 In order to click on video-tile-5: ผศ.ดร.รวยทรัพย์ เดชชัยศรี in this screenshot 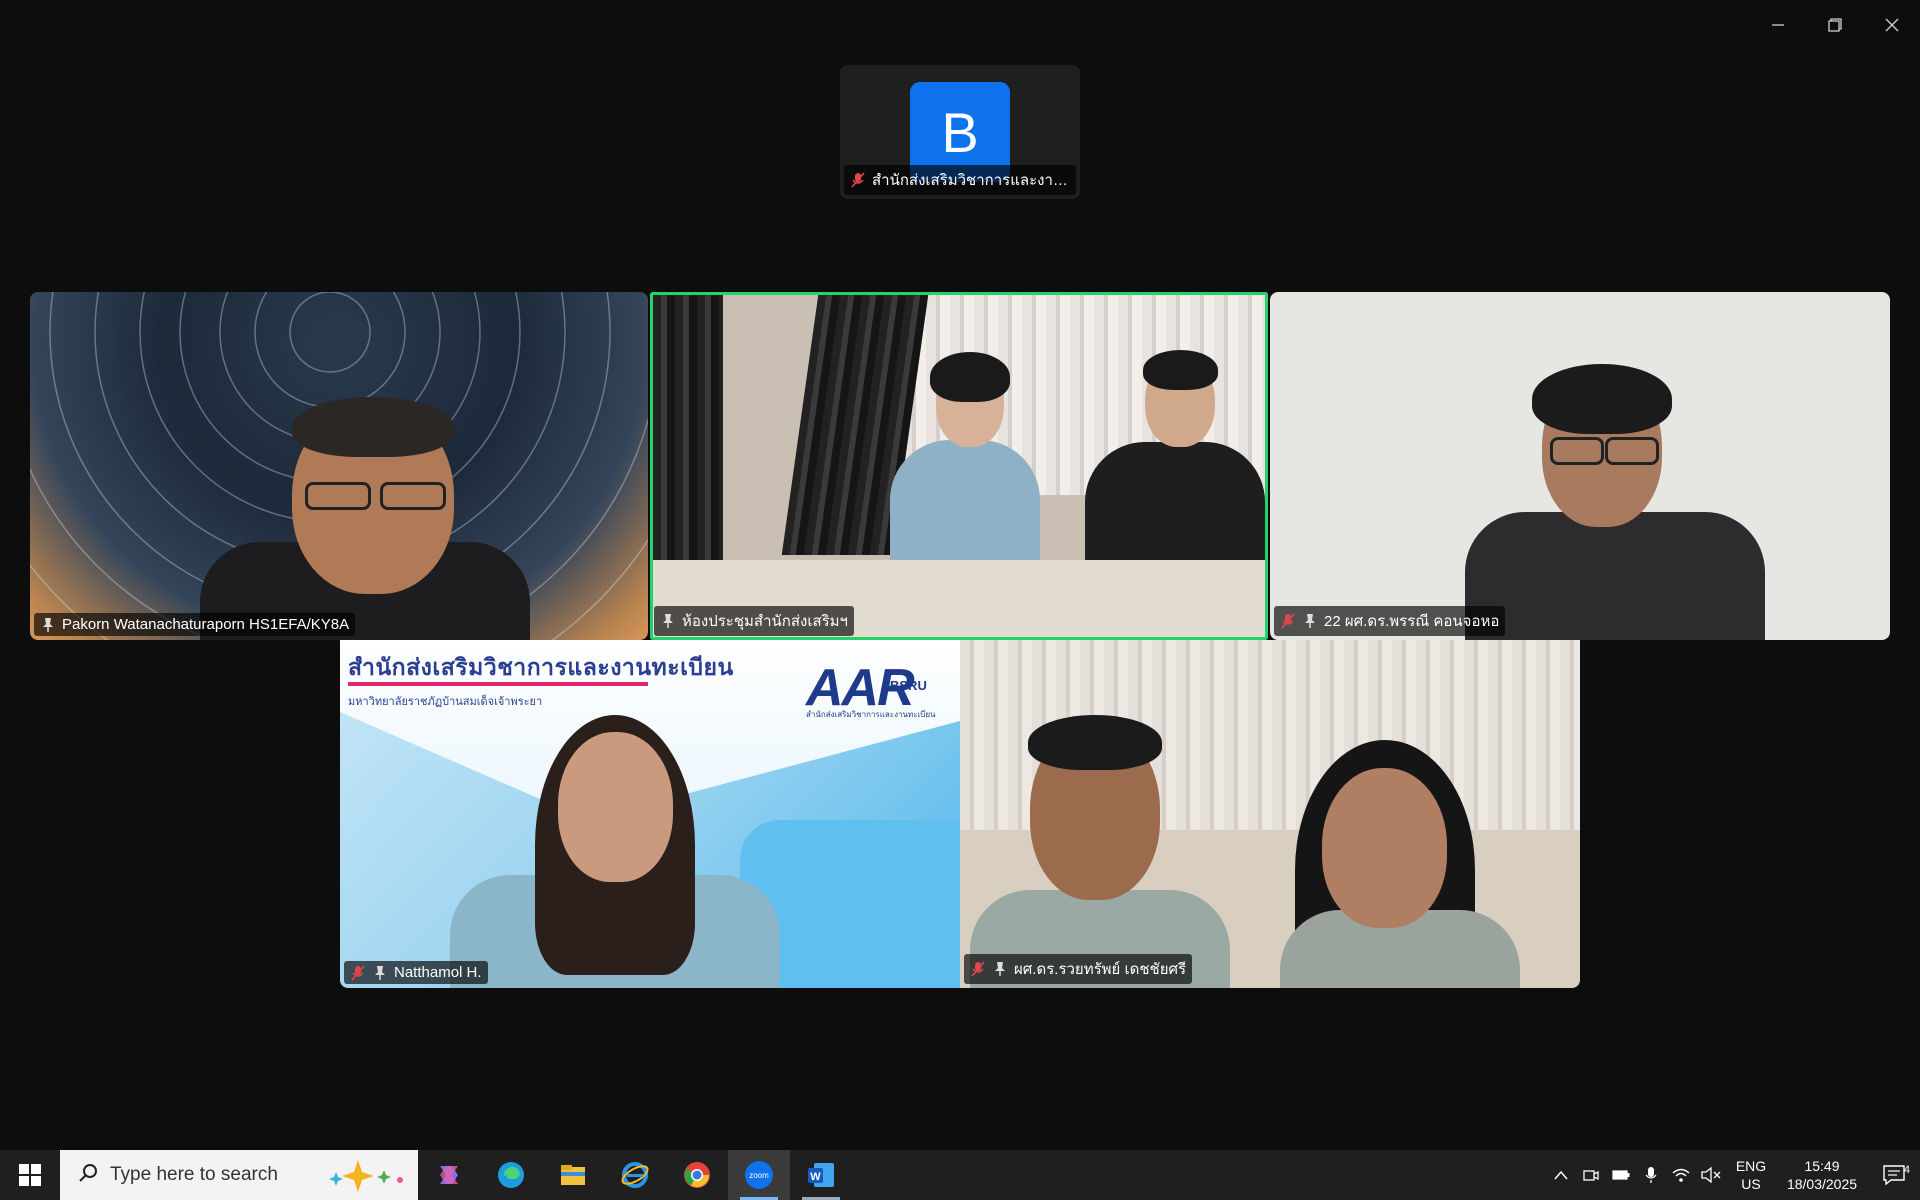, I will do `click(1270, 814)`.